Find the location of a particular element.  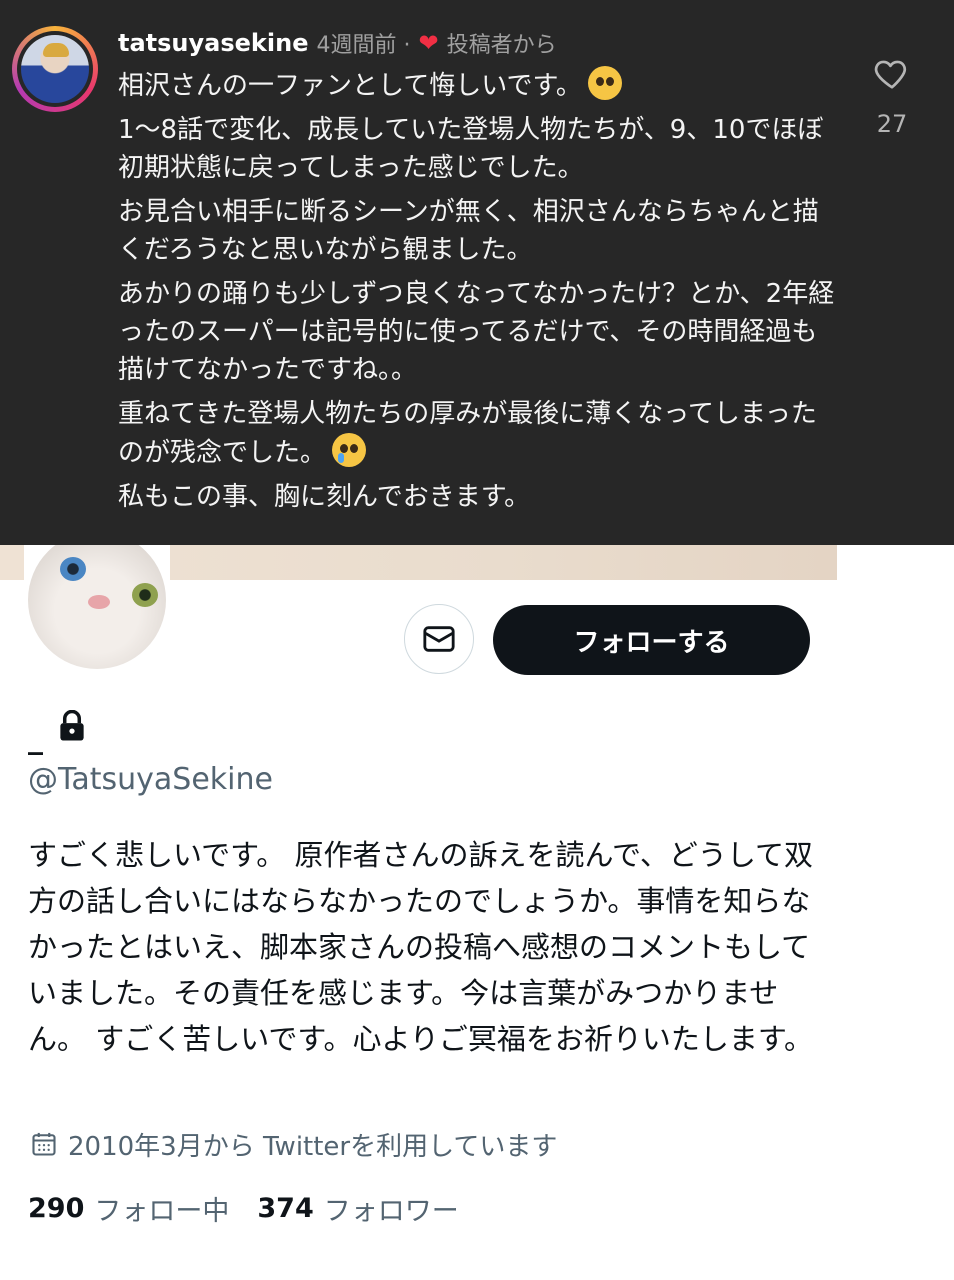

followers-label: フォロワー is located at coordinates (391, 1208).